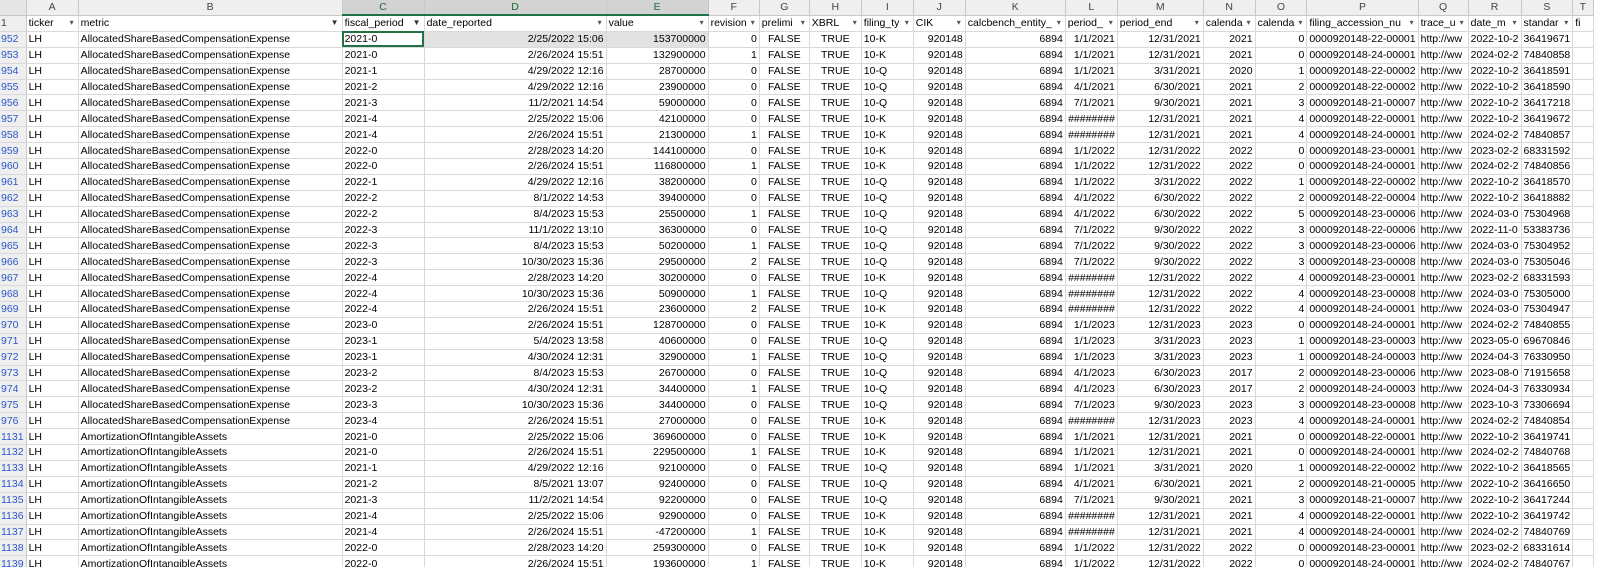  What do you see at coordinates (657, 262) in the screenshot?
I see `cell: 29500000` at bounding box center [657, 262].